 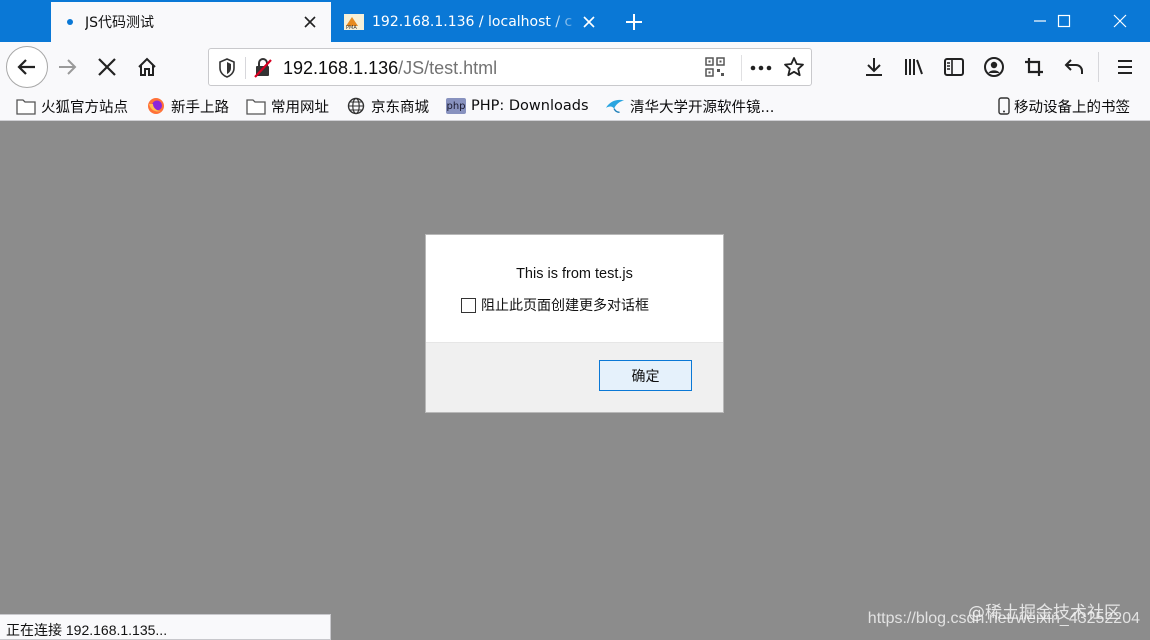 I want to click on url-path: /JS/test.html, so click(x=448, y=68).